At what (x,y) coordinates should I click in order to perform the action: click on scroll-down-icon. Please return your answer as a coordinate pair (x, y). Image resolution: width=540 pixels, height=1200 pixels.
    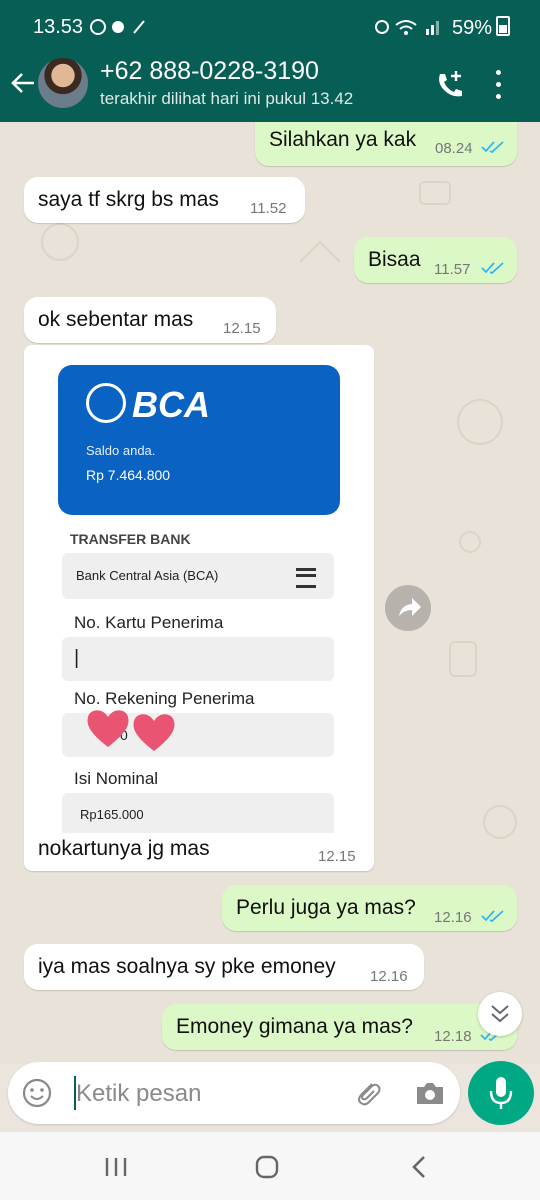
    Looking at the image, I should click on (500, 1014).